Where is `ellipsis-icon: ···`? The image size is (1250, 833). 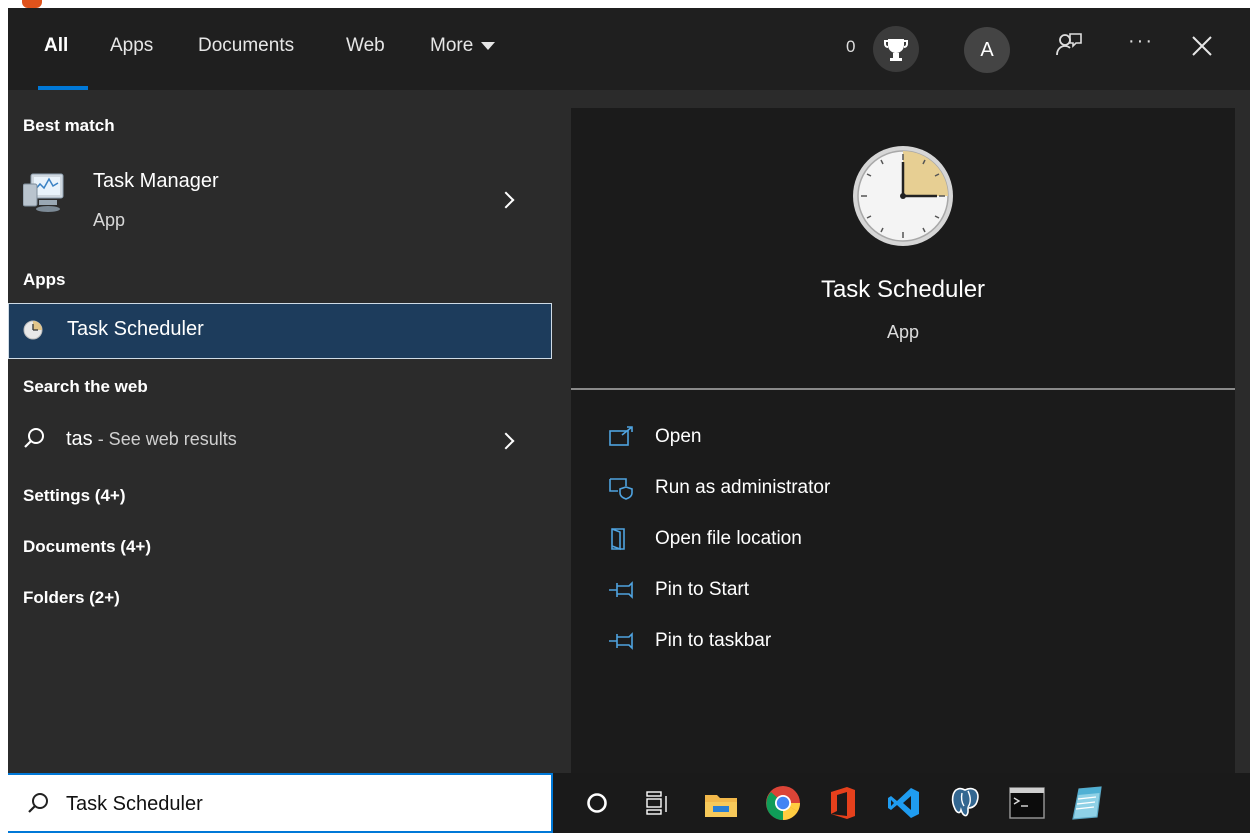
ellipsis-icon: ··· is located at coordinates (1141, 41).